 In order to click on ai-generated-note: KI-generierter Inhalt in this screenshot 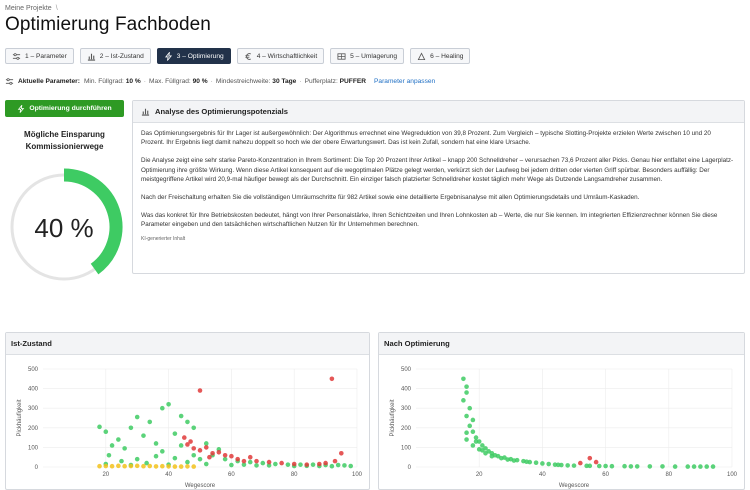, I will do `click(163, 238)`.